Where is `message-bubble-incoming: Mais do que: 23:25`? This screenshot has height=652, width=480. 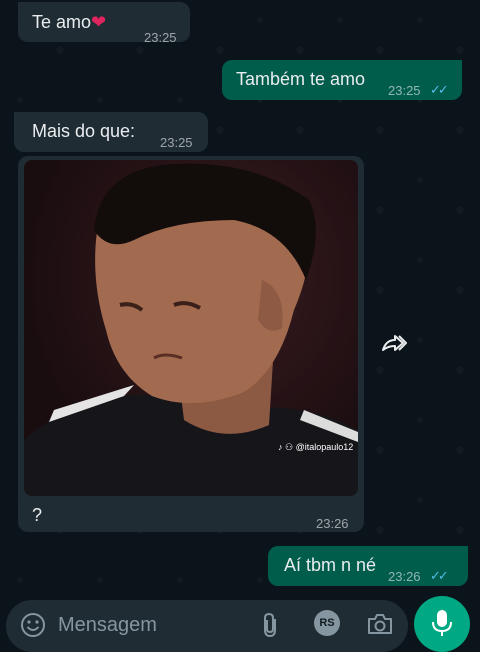
message-bubble-incoming: Mais do que: 23:25 is located at coordinates (111, 132).